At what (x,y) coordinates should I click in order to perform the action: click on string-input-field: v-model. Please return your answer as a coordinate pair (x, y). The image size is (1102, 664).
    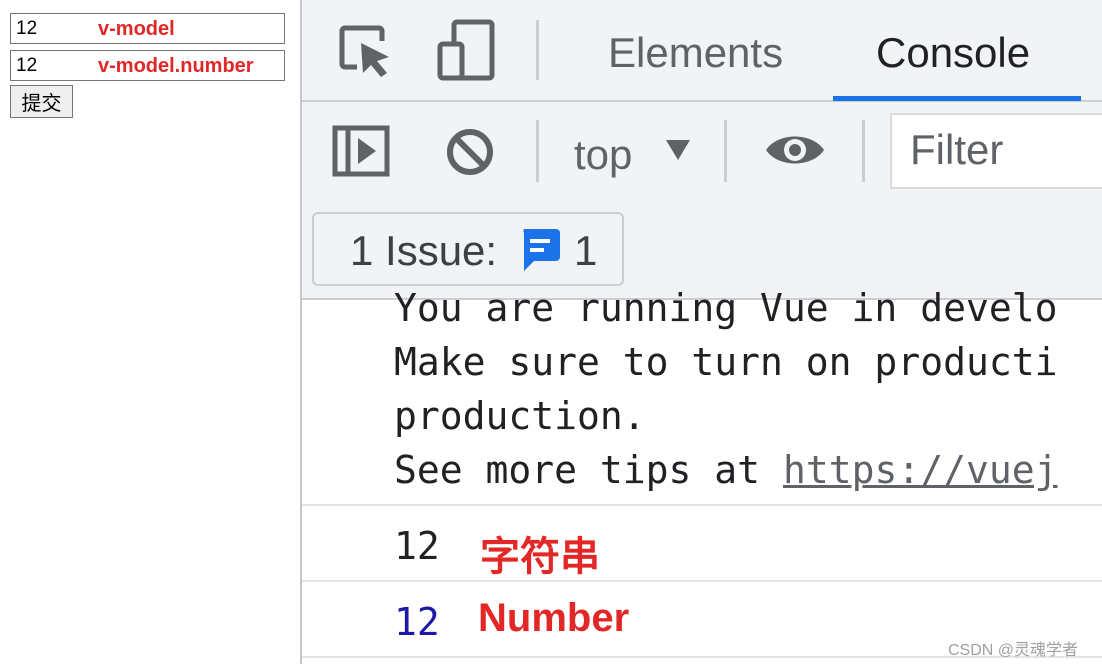
    Looking at the image, I should click on (147, 28).